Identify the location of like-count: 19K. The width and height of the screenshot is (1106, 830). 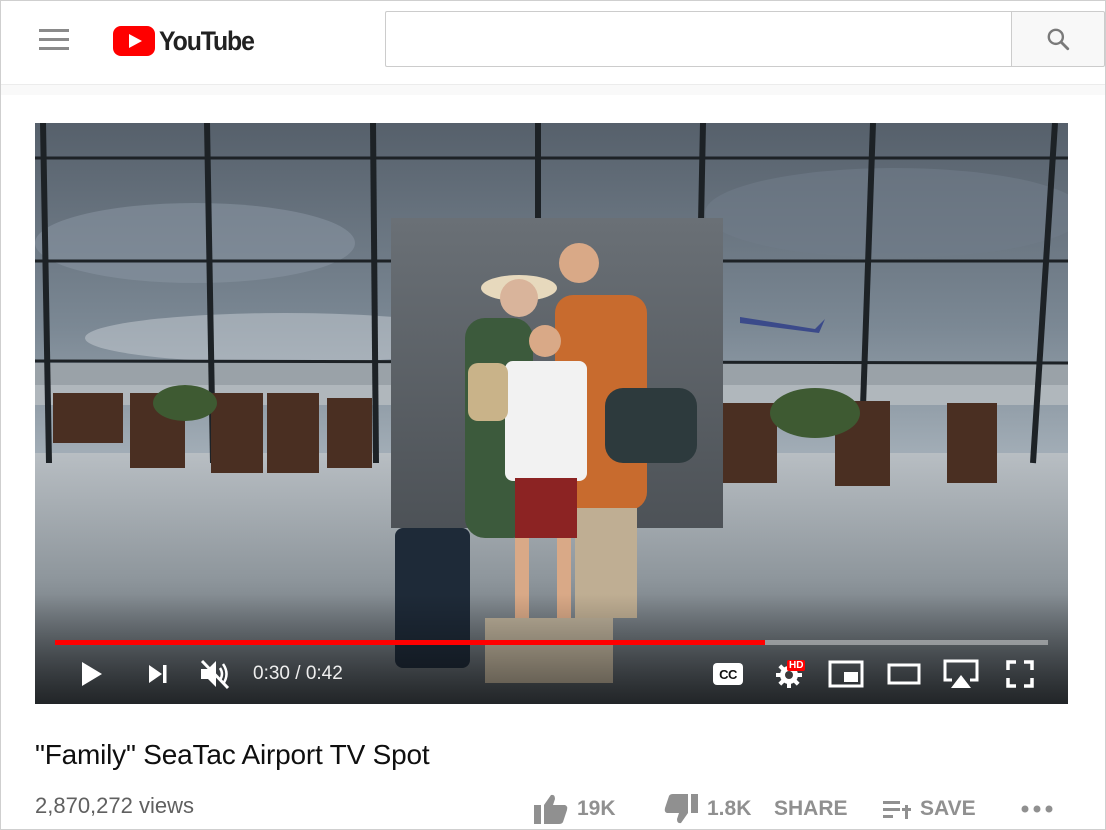
(596, 808).